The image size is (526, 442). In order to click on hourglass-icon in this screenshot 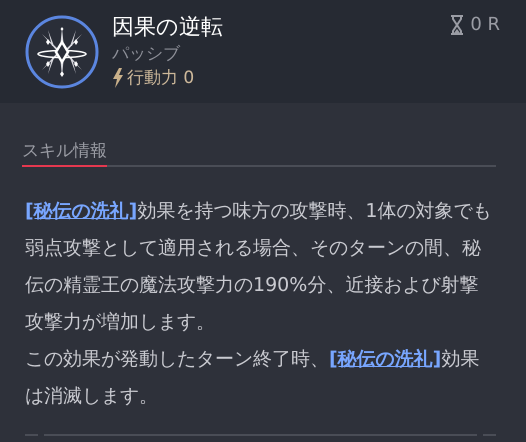, I will do `click(457, 24)`.